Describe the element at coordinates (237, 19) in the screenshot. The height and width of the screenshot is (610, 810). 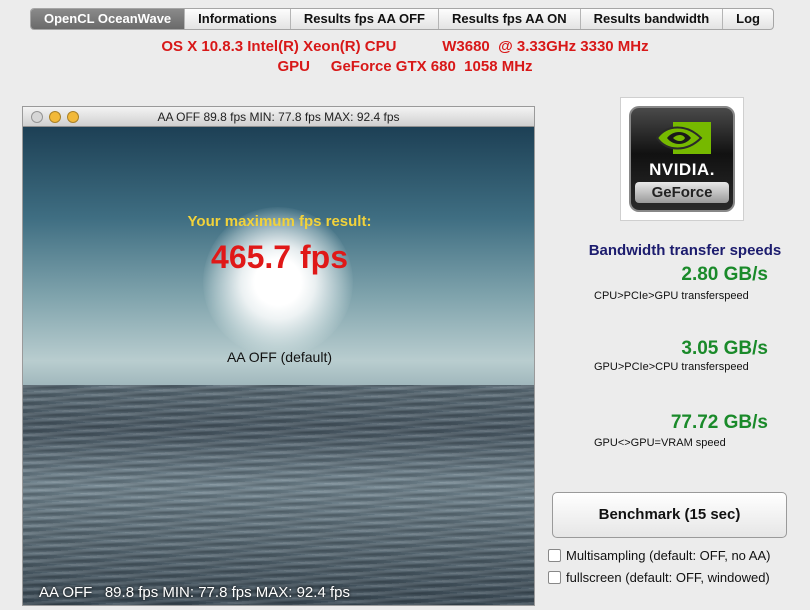
I see `tab-informations: Informations` at that location.